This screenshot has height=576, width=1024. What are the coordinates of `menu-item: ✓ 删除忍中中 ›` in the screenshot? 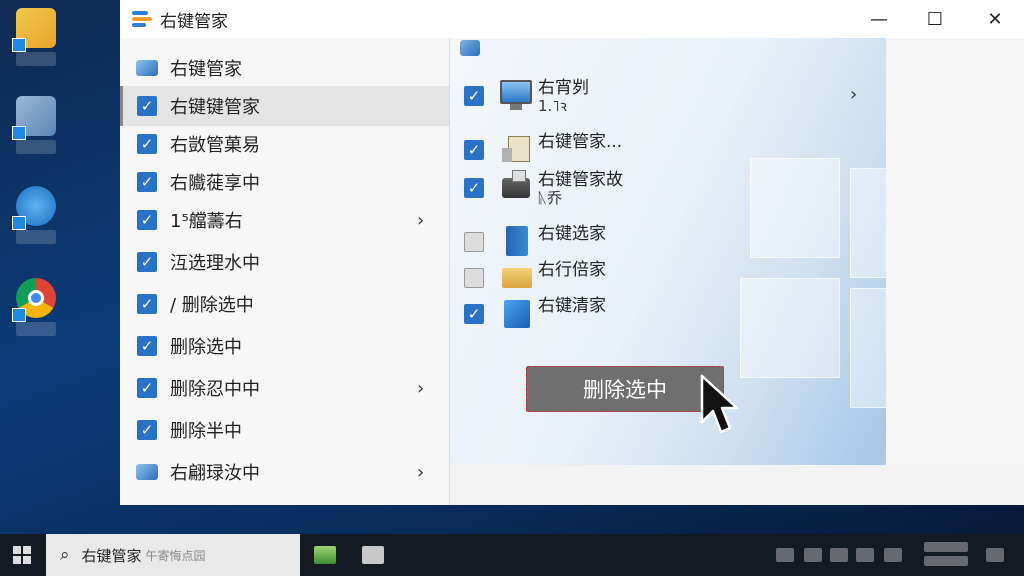 It's located at (284, 388).